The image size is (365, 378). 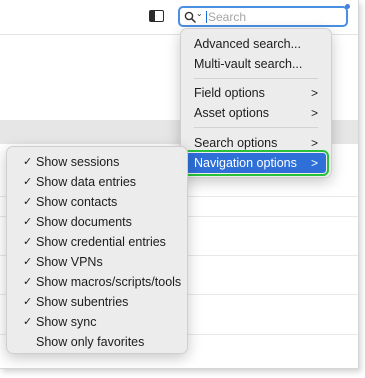 What do you see at coordinates (90, 342) in the screenshot?
I see `submenu-item-label: Show only favorites` at bounding box center [90, 342].